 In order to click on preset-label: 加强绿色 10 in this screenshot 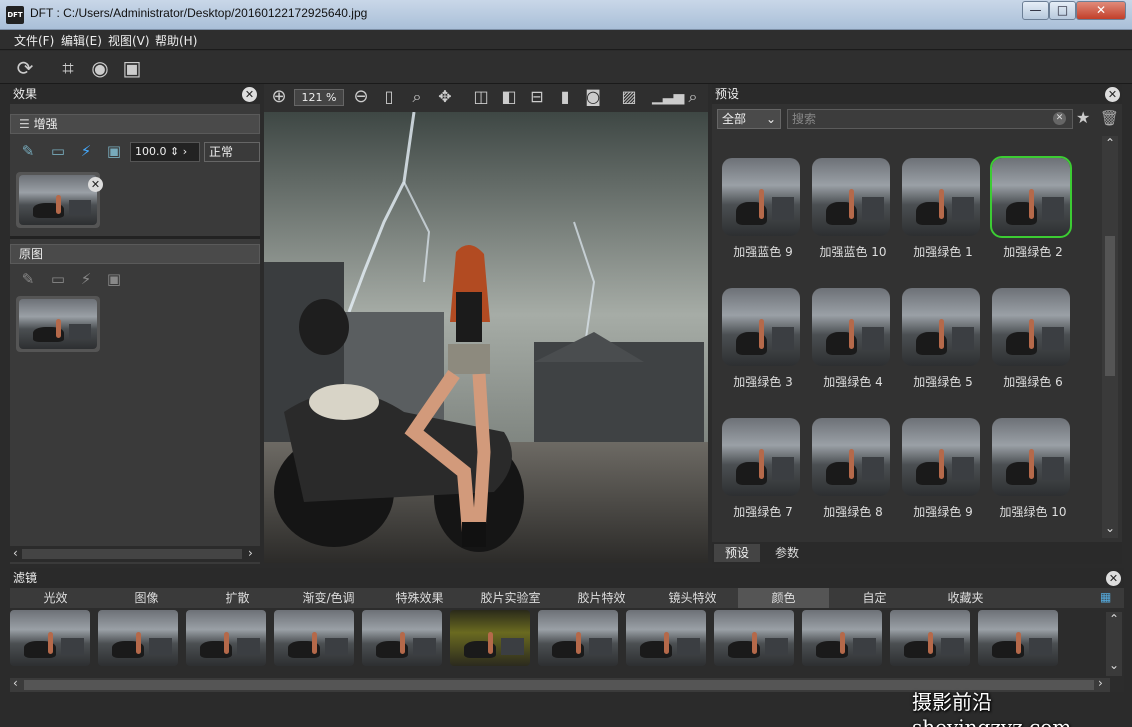, I will do `click(1033, 512)`.